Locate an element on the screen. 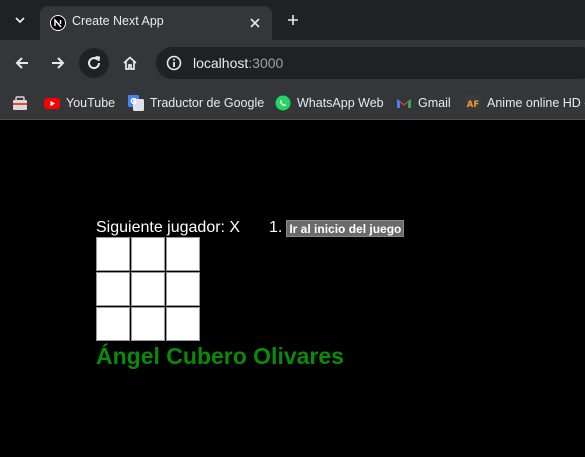  bookmark-label: Gmail is located at coordinates (434, 103).